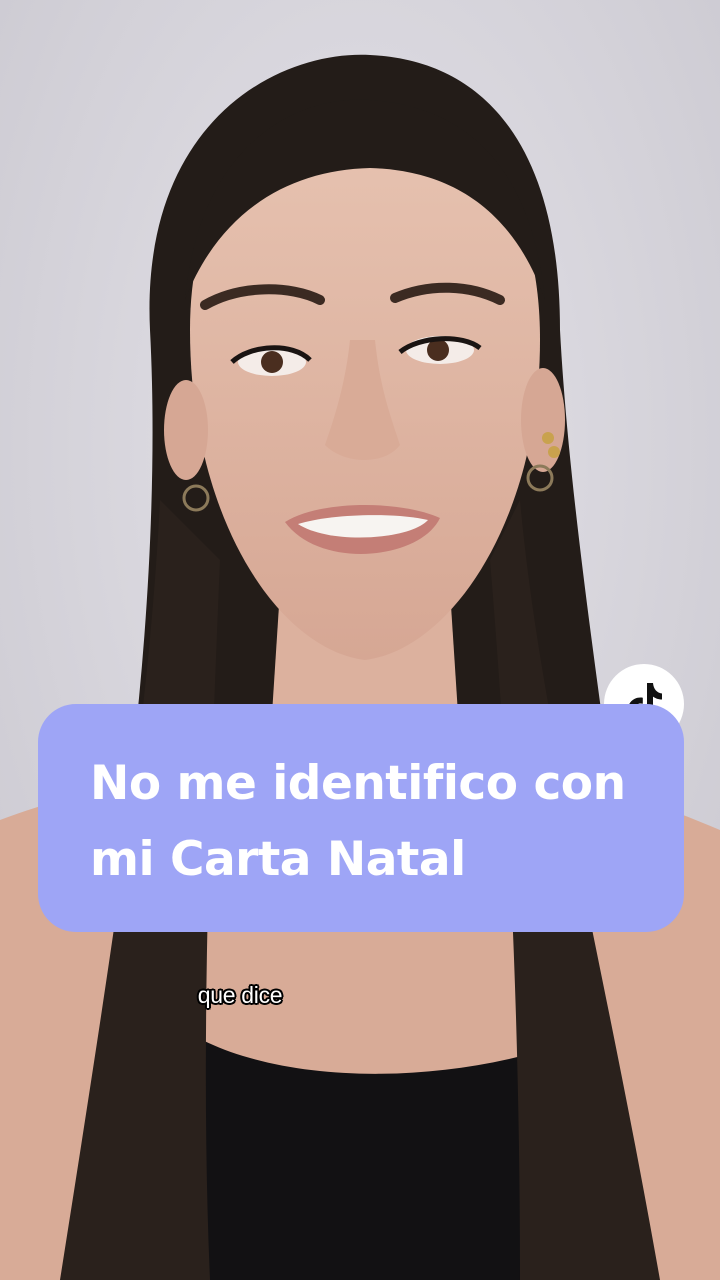 This screenshot has height=1280, width=720. What do you see at coordinates (240, 995) in the screenshot?
I see `subtitle-caption: que dice` at bounding box center [240, 995].